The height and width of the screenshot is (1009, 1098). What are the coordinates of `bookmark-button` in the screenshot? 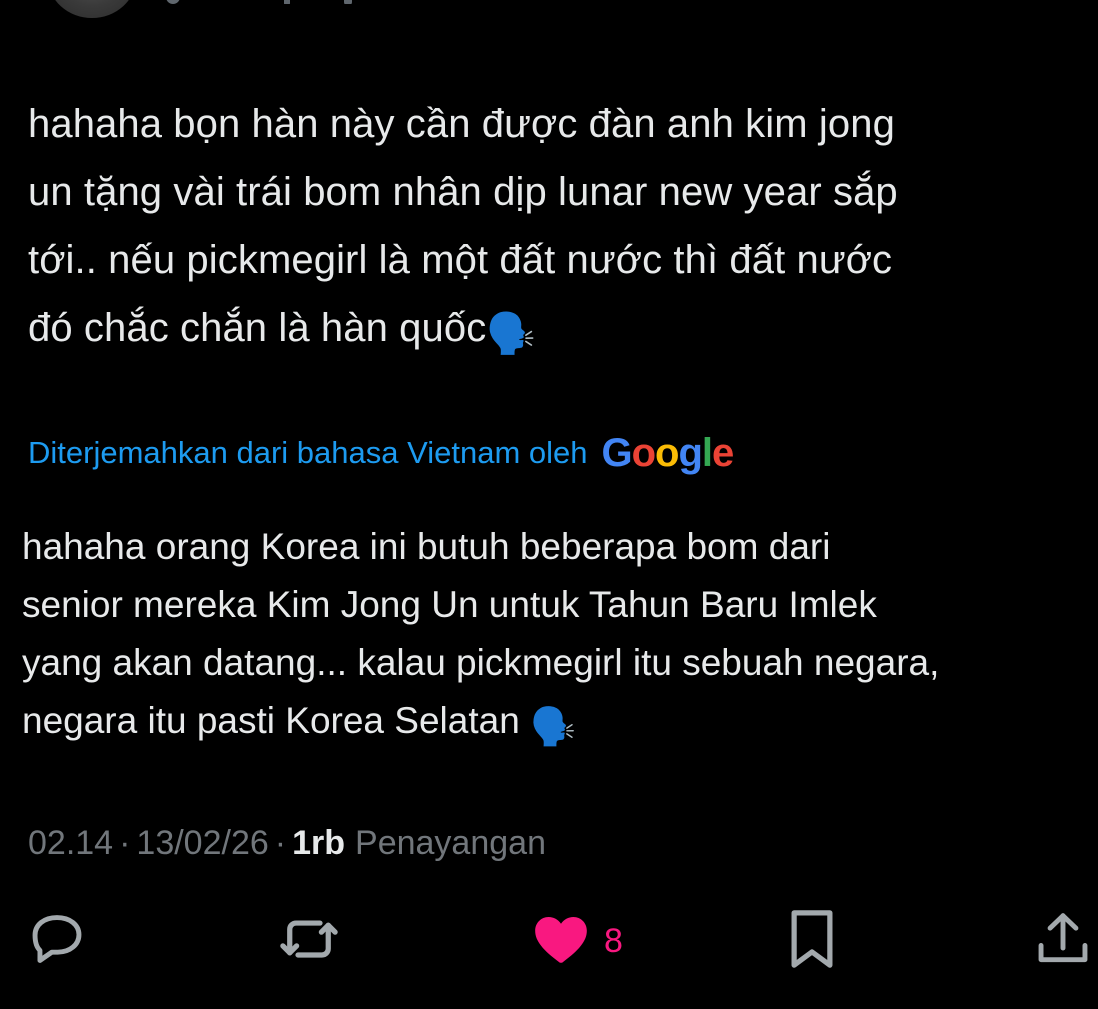 It's located at (812, 941).